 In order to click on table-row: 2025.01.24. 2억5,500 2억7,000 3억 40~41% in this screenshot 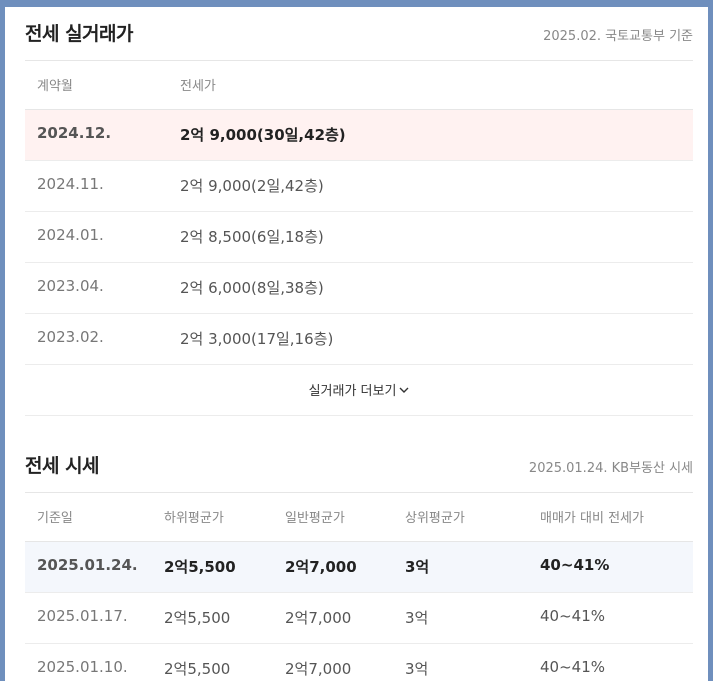, I will do `click(359, 567)`.